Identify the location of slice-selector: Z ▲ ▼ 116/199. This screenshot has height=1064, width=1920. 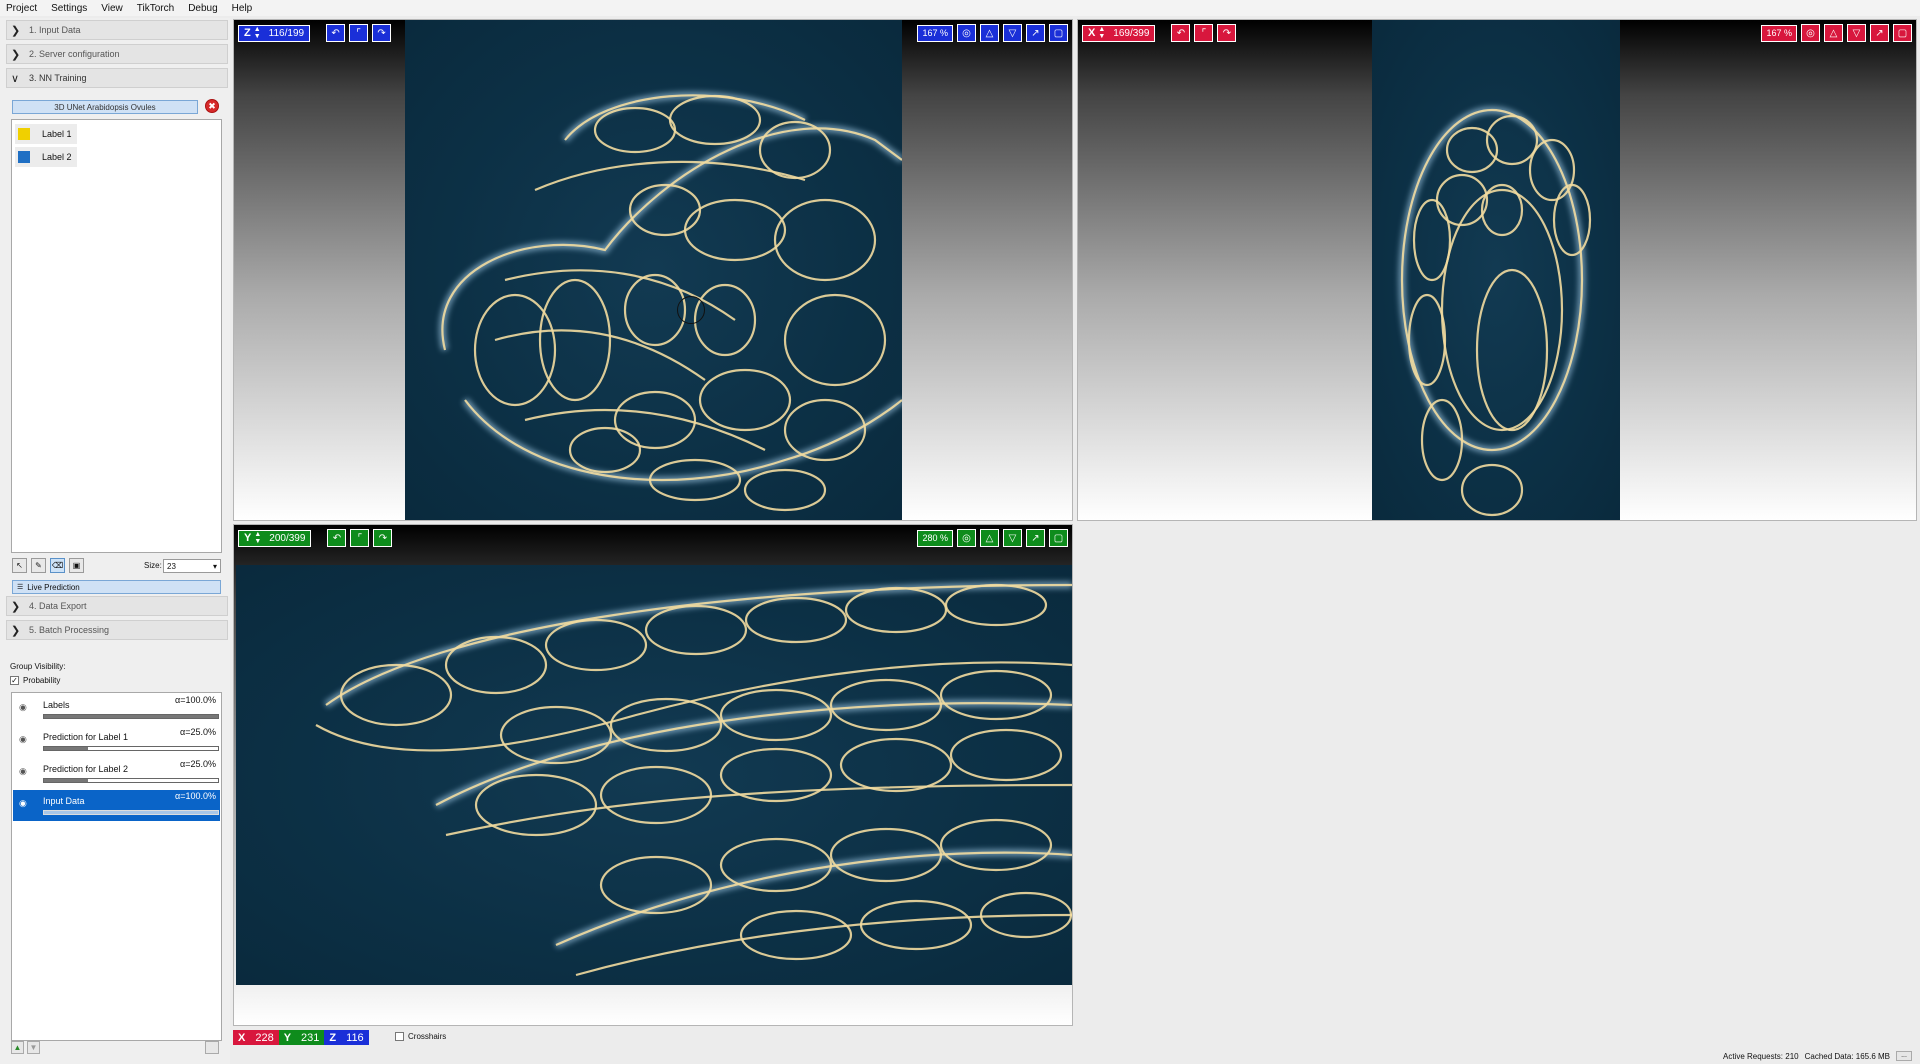
(274, 33).